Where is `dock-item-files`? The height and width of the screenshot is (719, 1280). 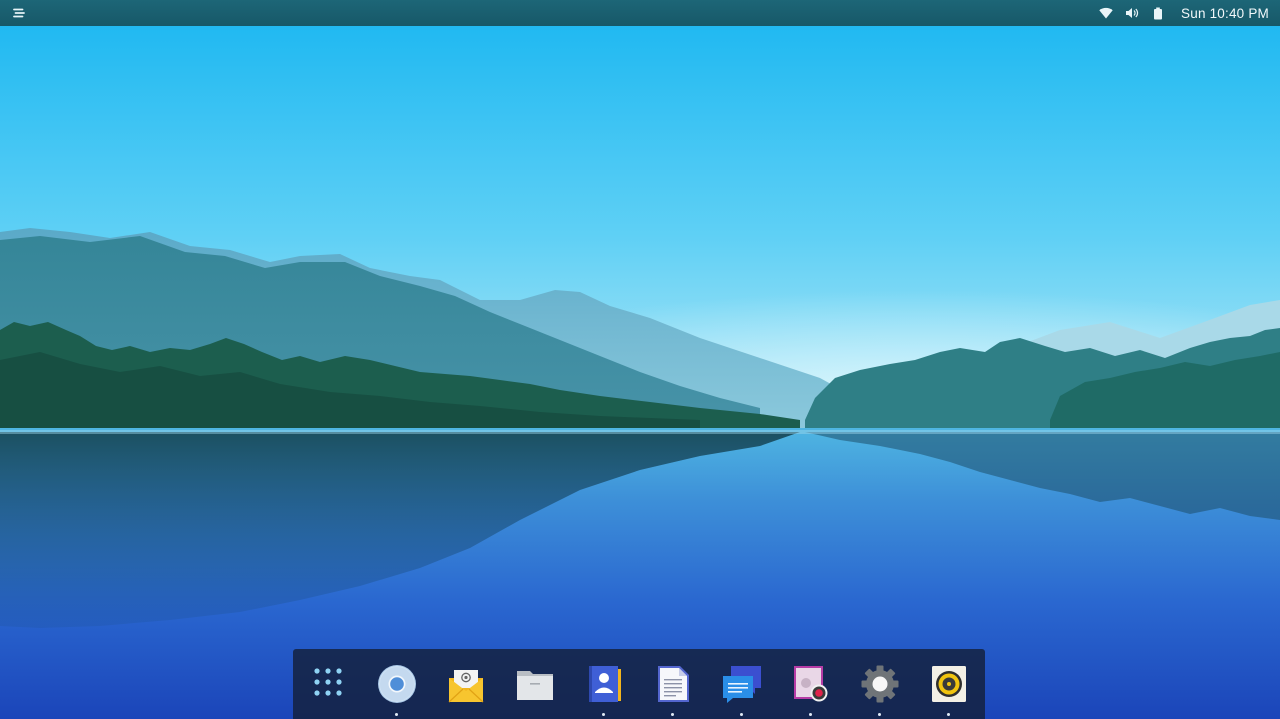 dock-item-files is located at coordinates (534, 684).